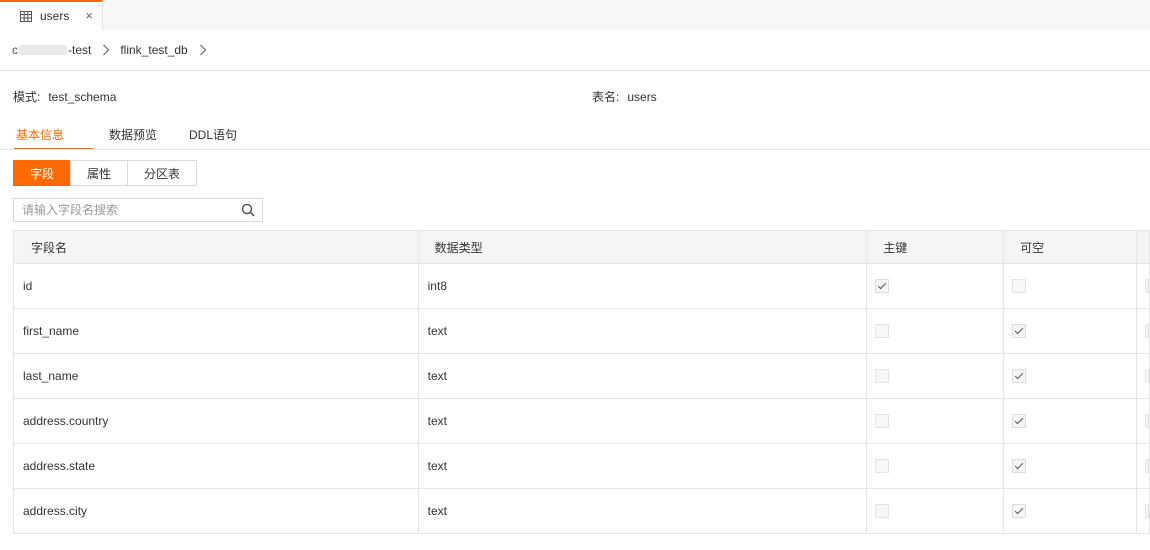  I want to click on table-row: address.state text, so click(582, 466).